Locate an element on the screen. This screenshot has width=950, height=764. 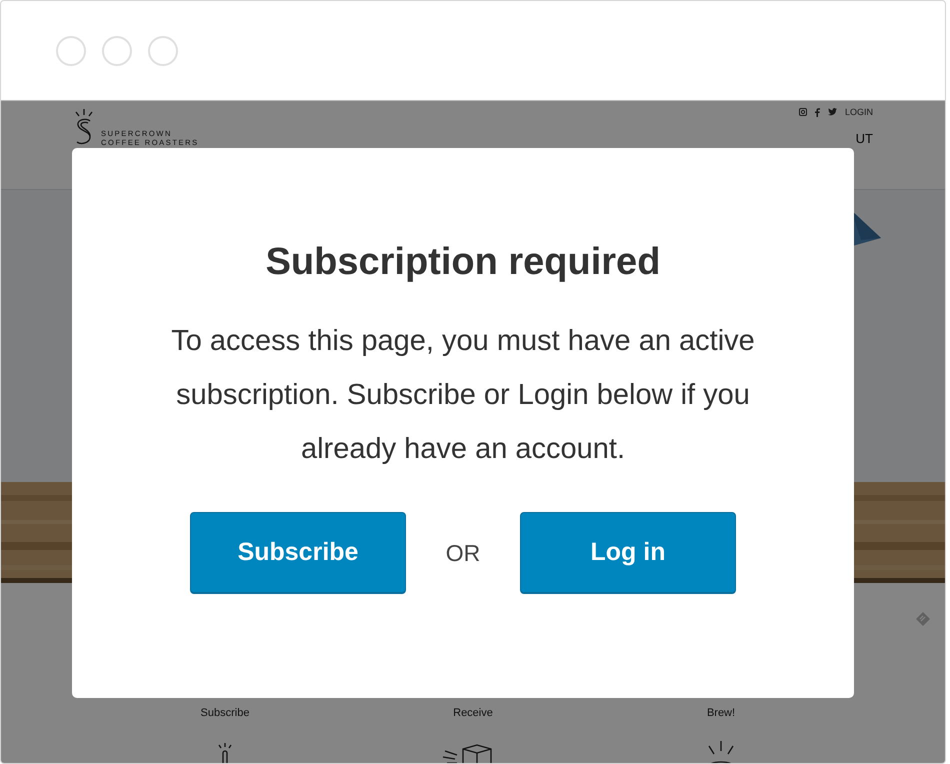
nav-link: UT is located at coordinates (864, 138).